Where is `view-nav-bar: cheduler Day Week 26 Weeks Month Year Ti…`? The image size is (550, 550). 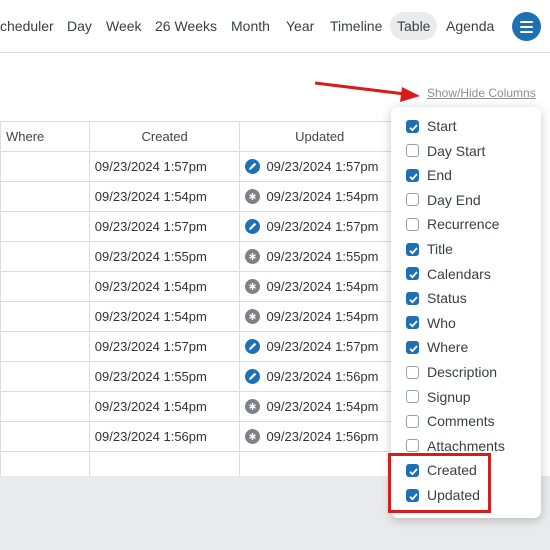 view-nav-bar: cheduler Day Week 26 Weeks Month Year Ti… is located at coordinates (275, 26).